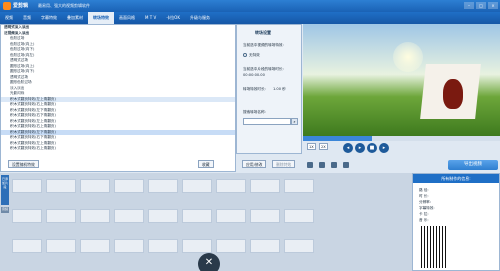 Image resolution: width=500 pixels, height=271 pixels. I want to click on favorite-button: 收藏, so click(206, 164).